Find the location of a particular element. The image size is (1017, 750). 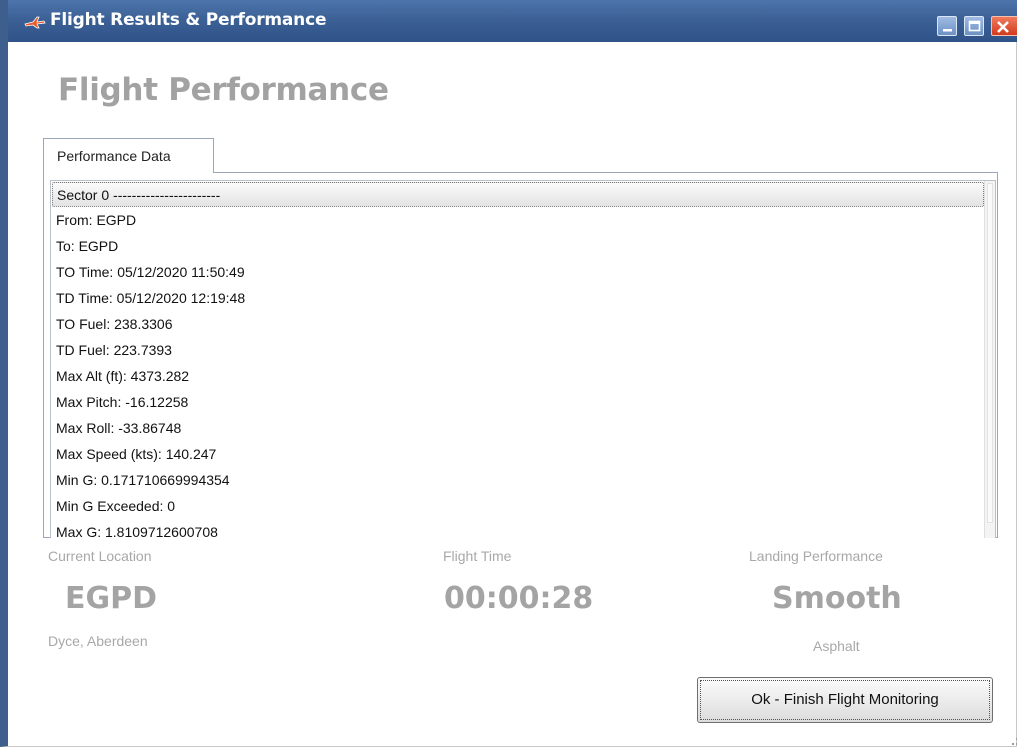

maximize-button is located at coordinates (974, 26).